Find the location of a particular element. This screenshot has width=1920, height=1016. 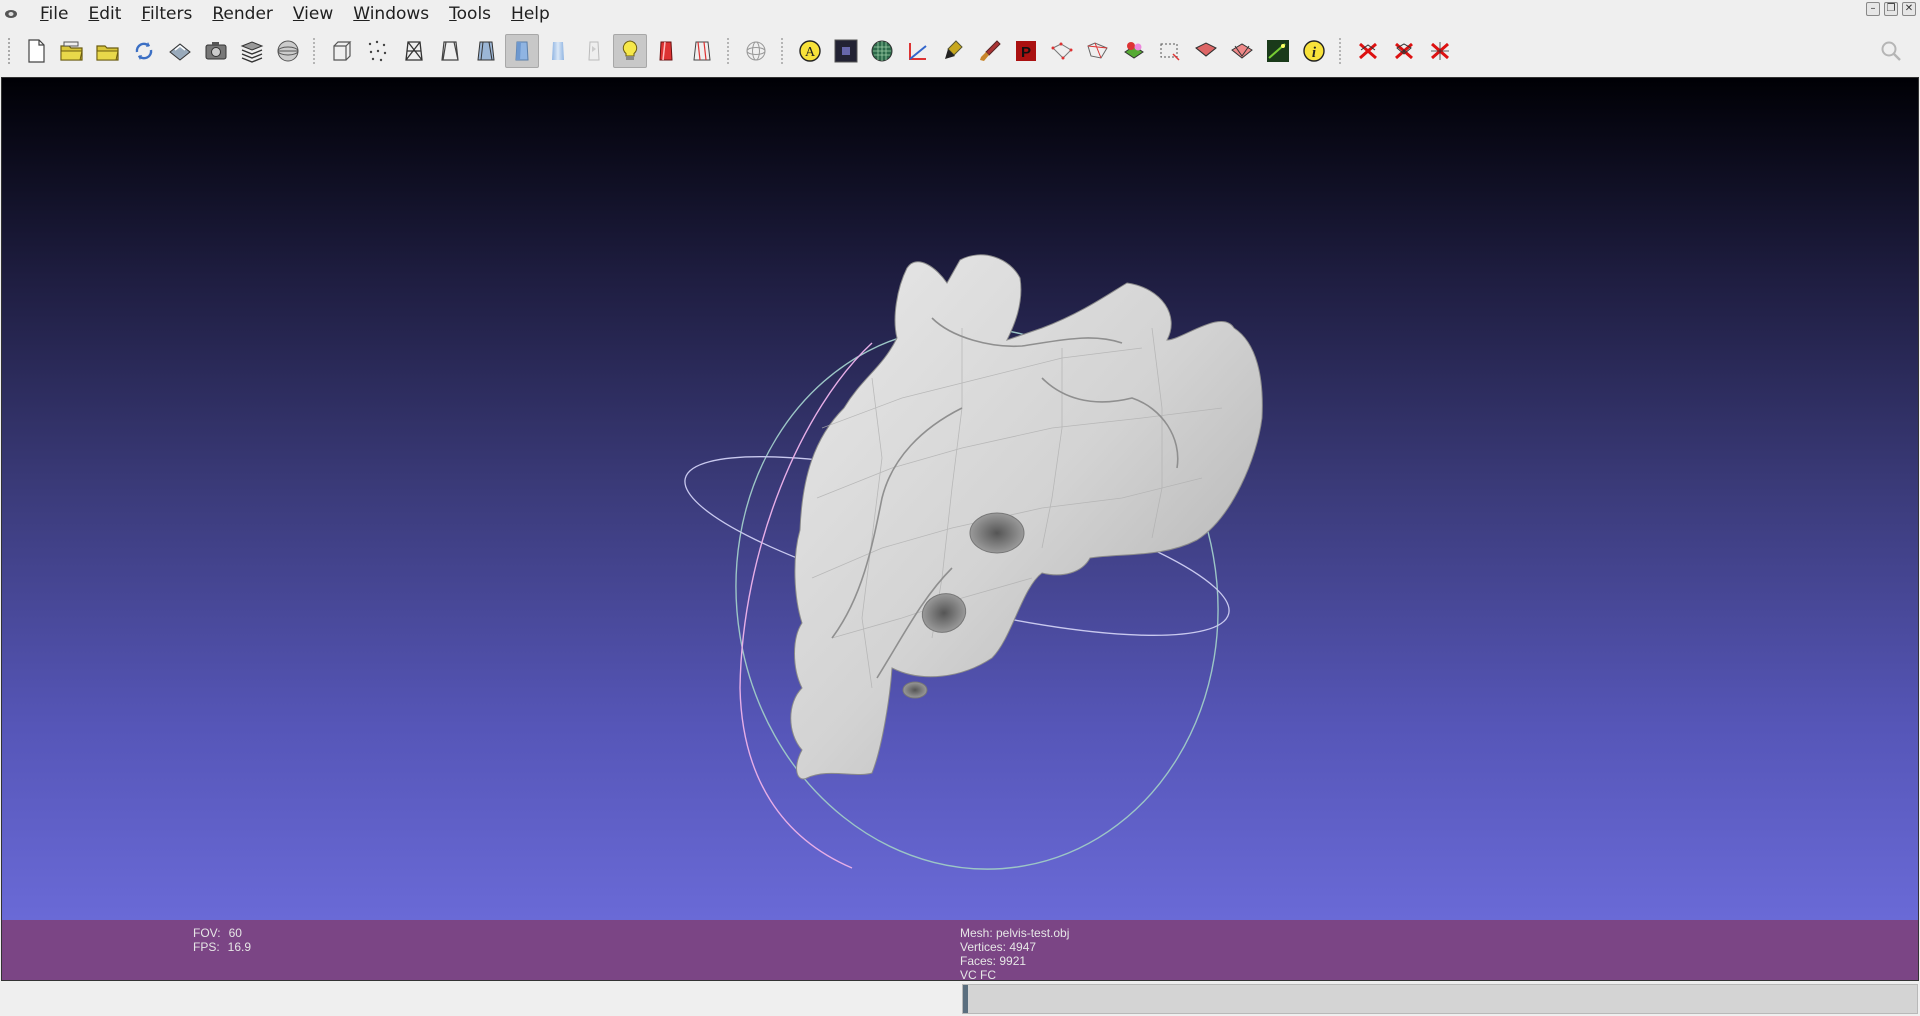

snapshot-icon is located at coordinates (216, 51).